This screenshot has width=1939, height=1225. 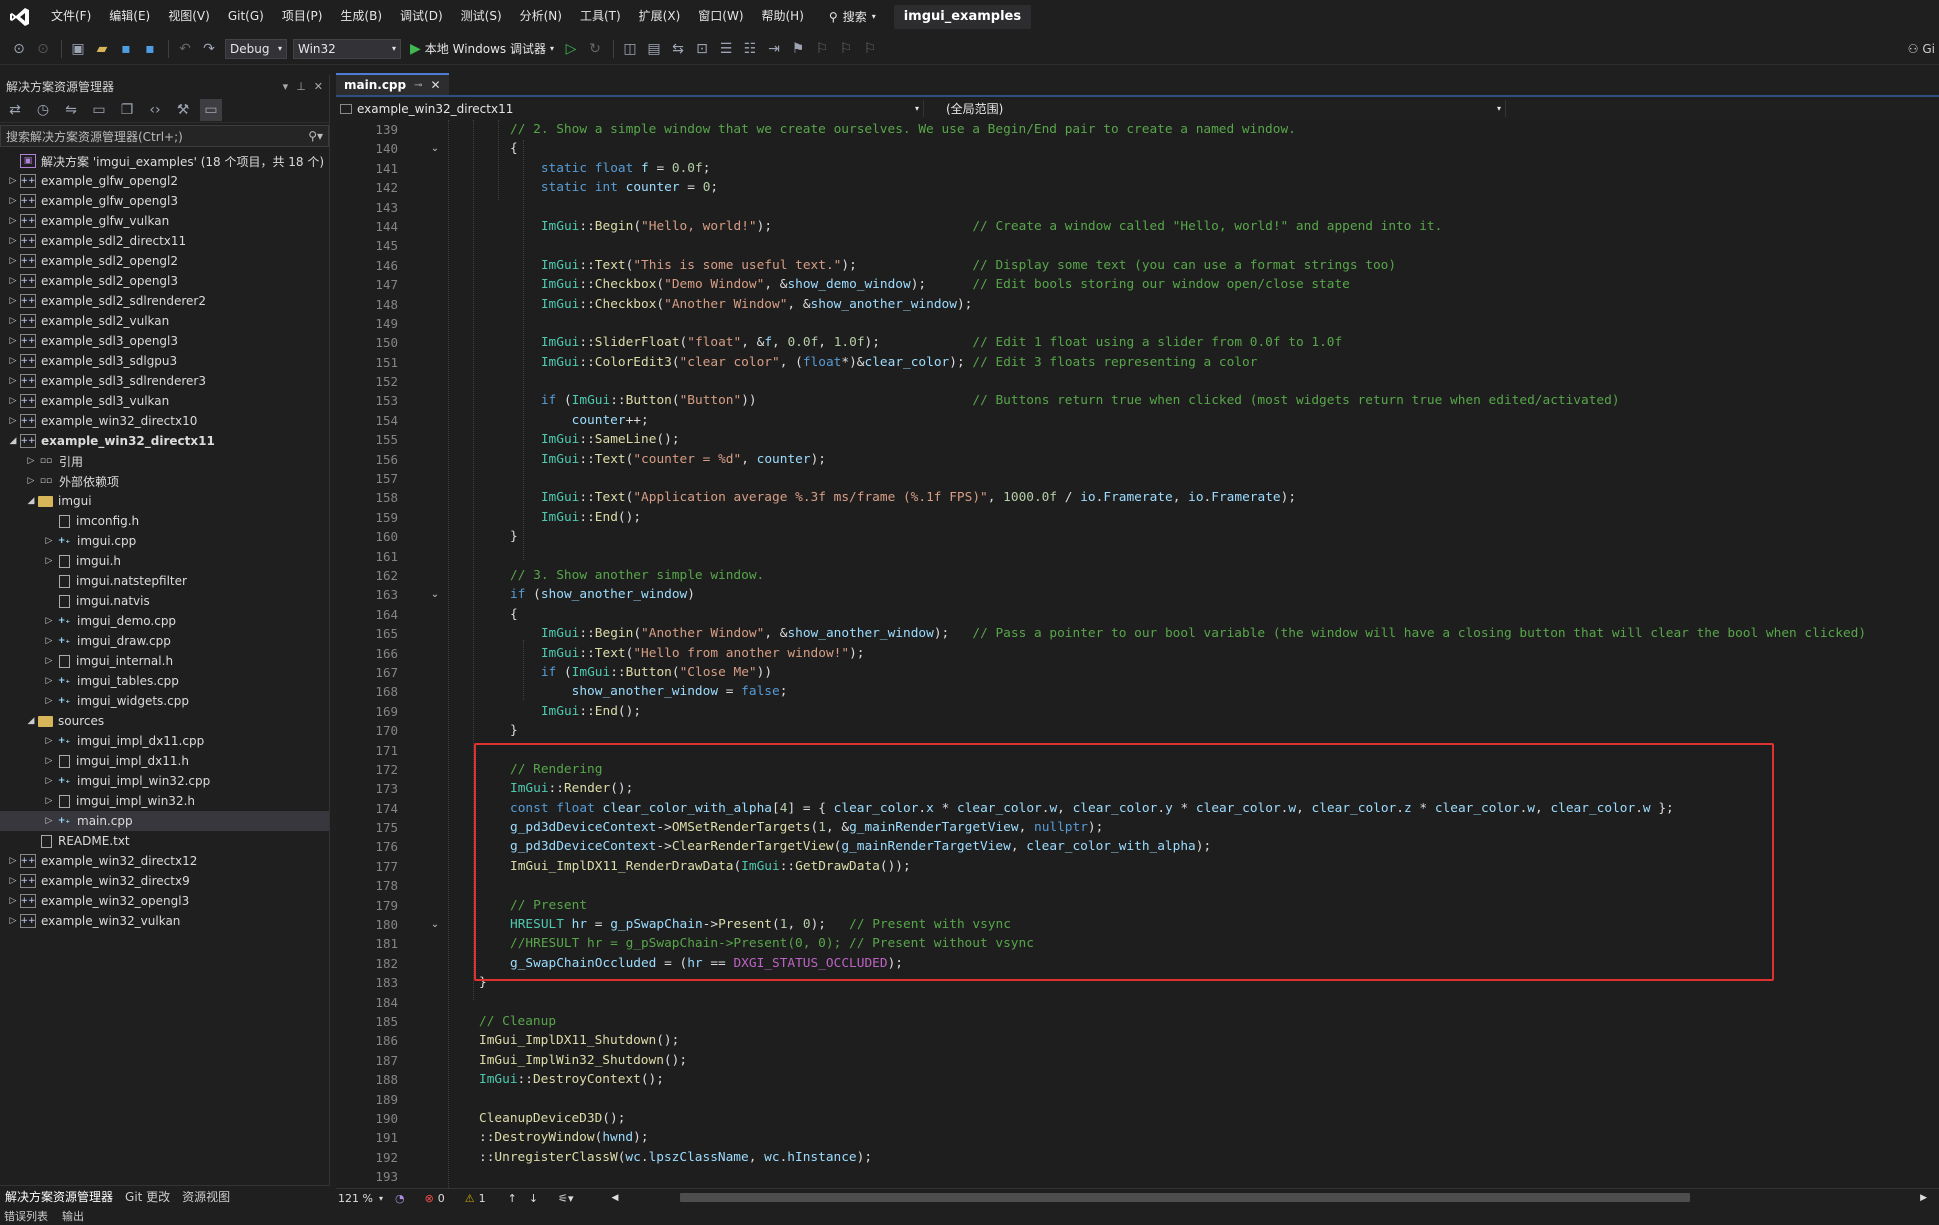 I want to click on menu-item: 工具(T), so click(x=600, y=16).